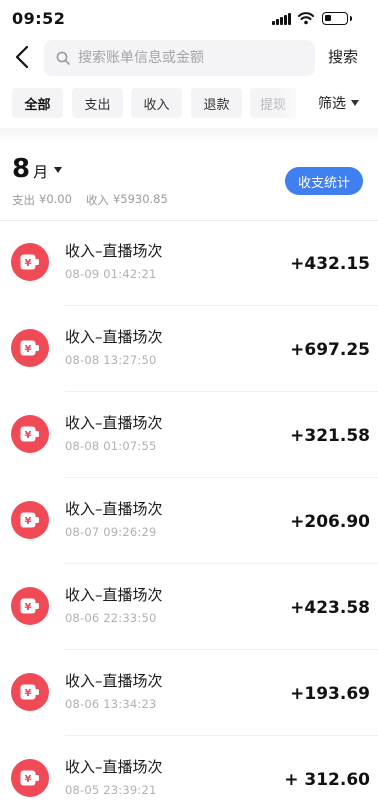 The height and width of the screenshot is (802, 378). I want to click on month-unit: 月, so click(41, 172).